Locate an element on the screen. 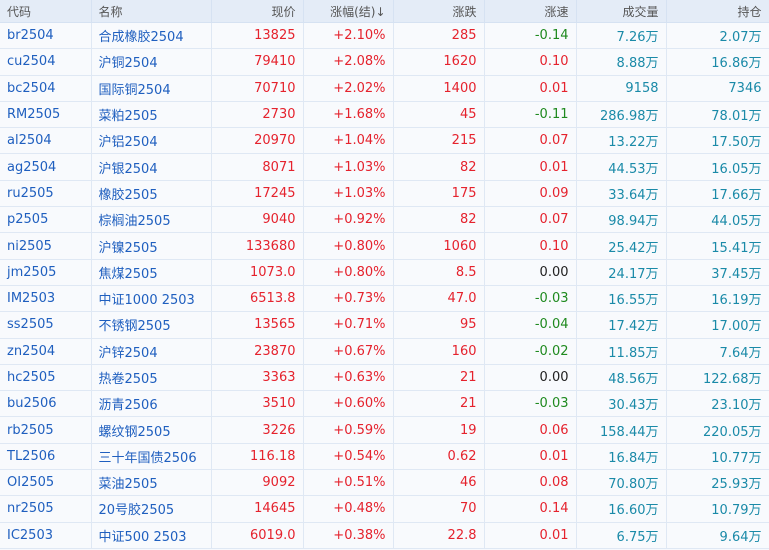 The width and height of the screenshot is (769, 550). table-row: OI2505 菜油2505 9092 +0.51% 46 0.08 70.80万 25.93万 is located at coordinates (384, 483).